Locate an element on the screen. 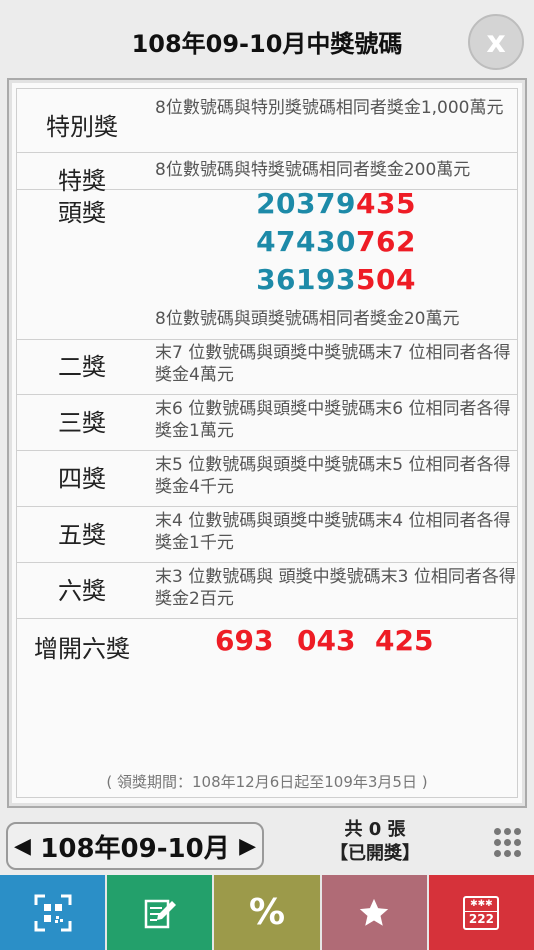  bottom-toolbar: % ✱✱✱ 222 is located at coordinates (267, 912).